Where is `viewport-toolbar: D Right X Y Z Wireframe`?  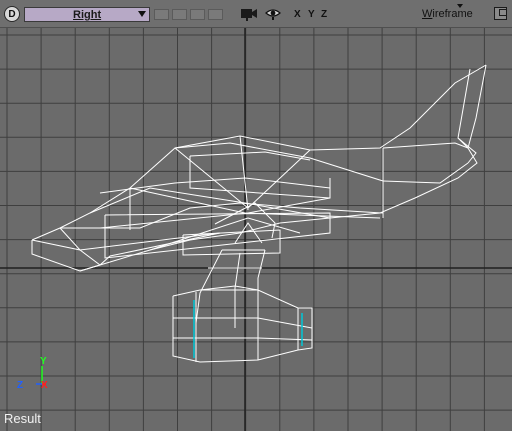
viewport-toolbar: D Right X Y Z Wireframe is located at coordinates (256, 14).